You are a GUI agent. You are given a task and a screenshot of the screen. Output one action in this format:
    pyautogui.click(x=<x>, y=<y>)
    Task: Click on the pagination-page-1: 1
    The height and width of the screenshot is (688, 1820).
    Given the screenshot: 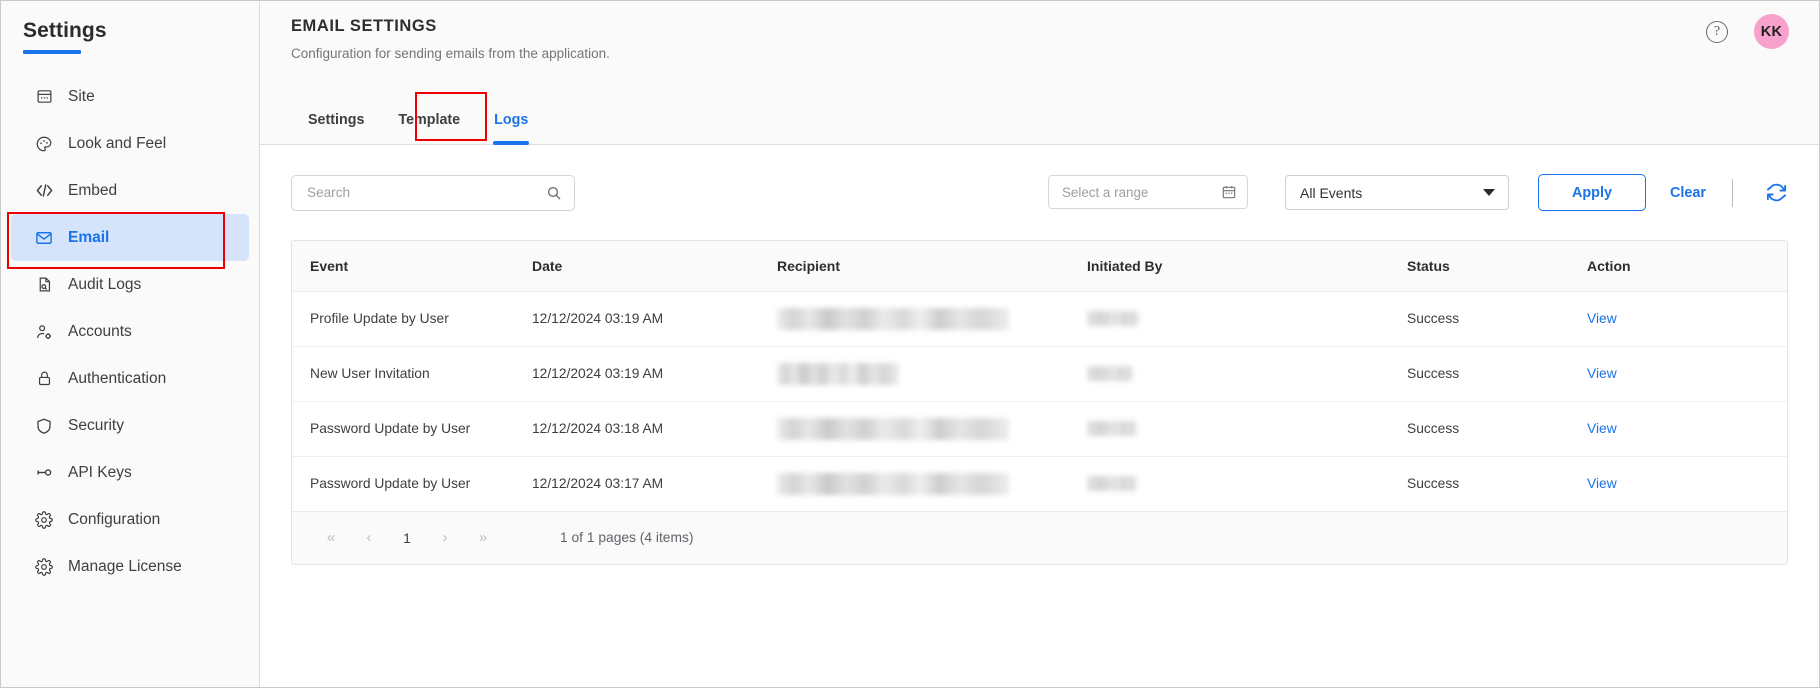 What is the action you would take?
    pyautogui.click(x=407, y=538)
    